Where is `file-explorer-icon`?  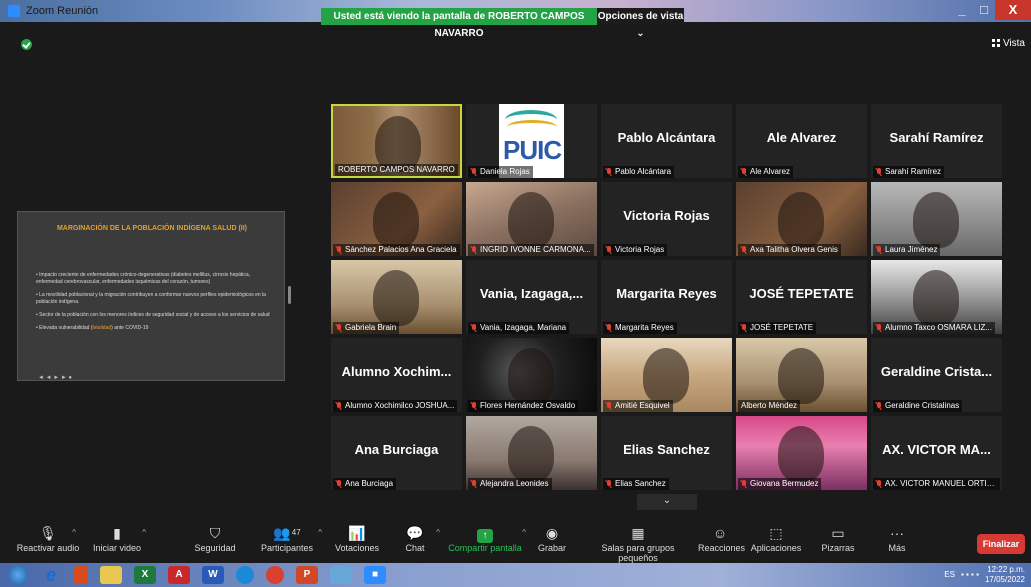 file-explorer-icon is located at coordinates (111, 575).